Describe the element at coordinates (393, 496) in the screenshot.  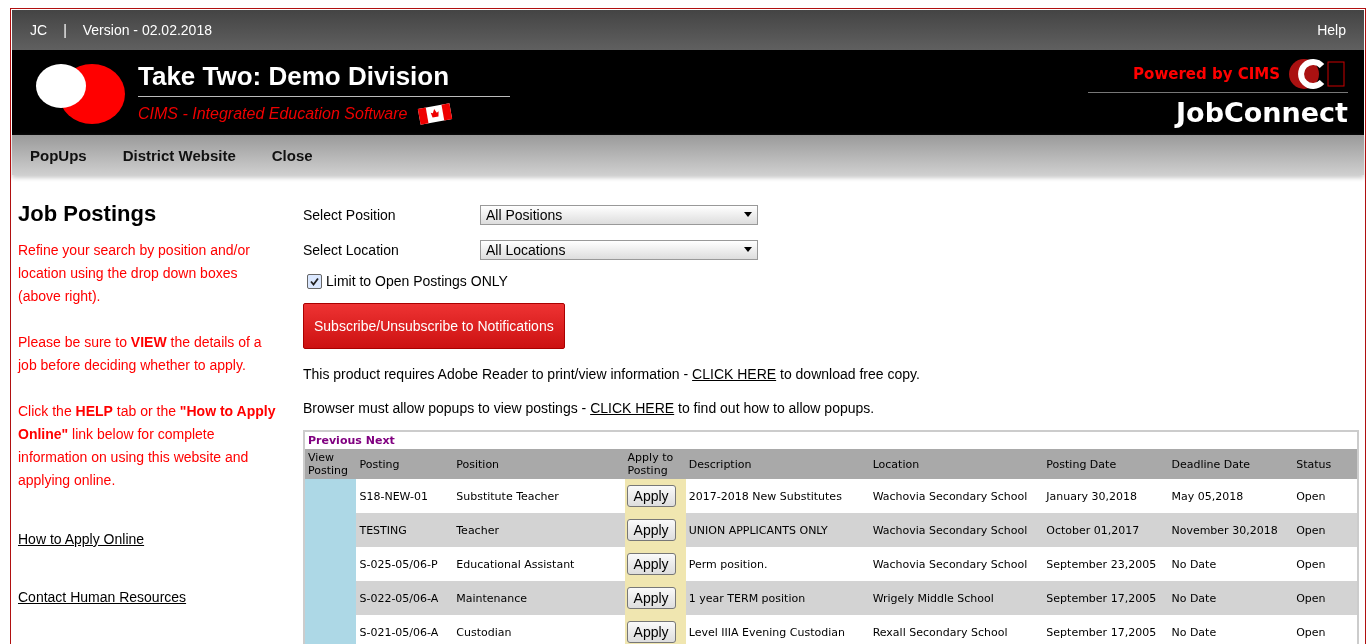
I see `table-cell: S18-NEW-01` at that location.